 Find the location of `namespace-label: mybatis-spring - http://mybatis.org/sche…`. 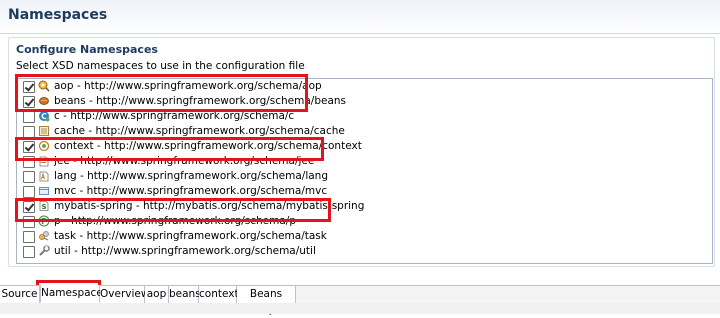

namespace-label: mybatis-spring - http://mybatis.org/sche… is located at coordinates (209, 206).